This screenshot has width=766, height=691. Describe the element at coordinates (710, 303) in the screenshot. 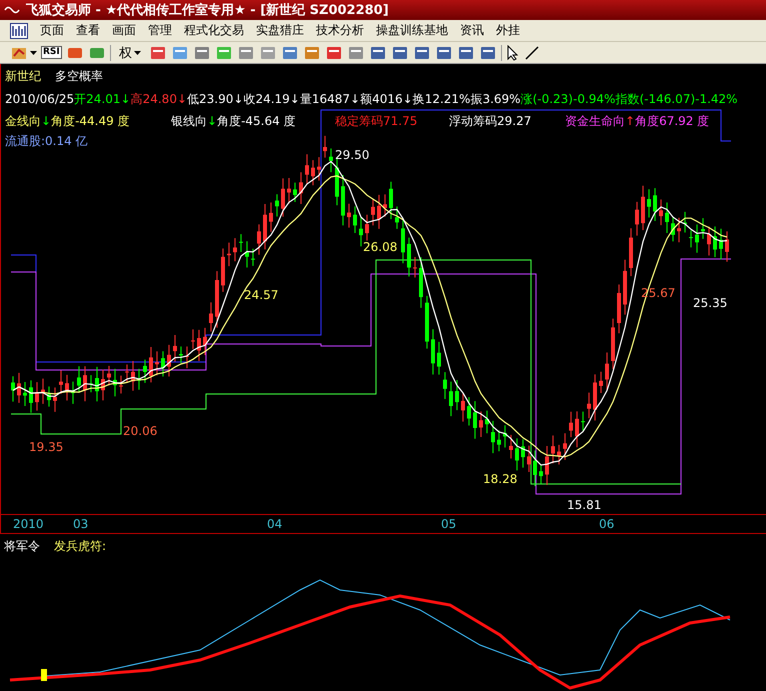

I see `price-label: 25.35` at that location.